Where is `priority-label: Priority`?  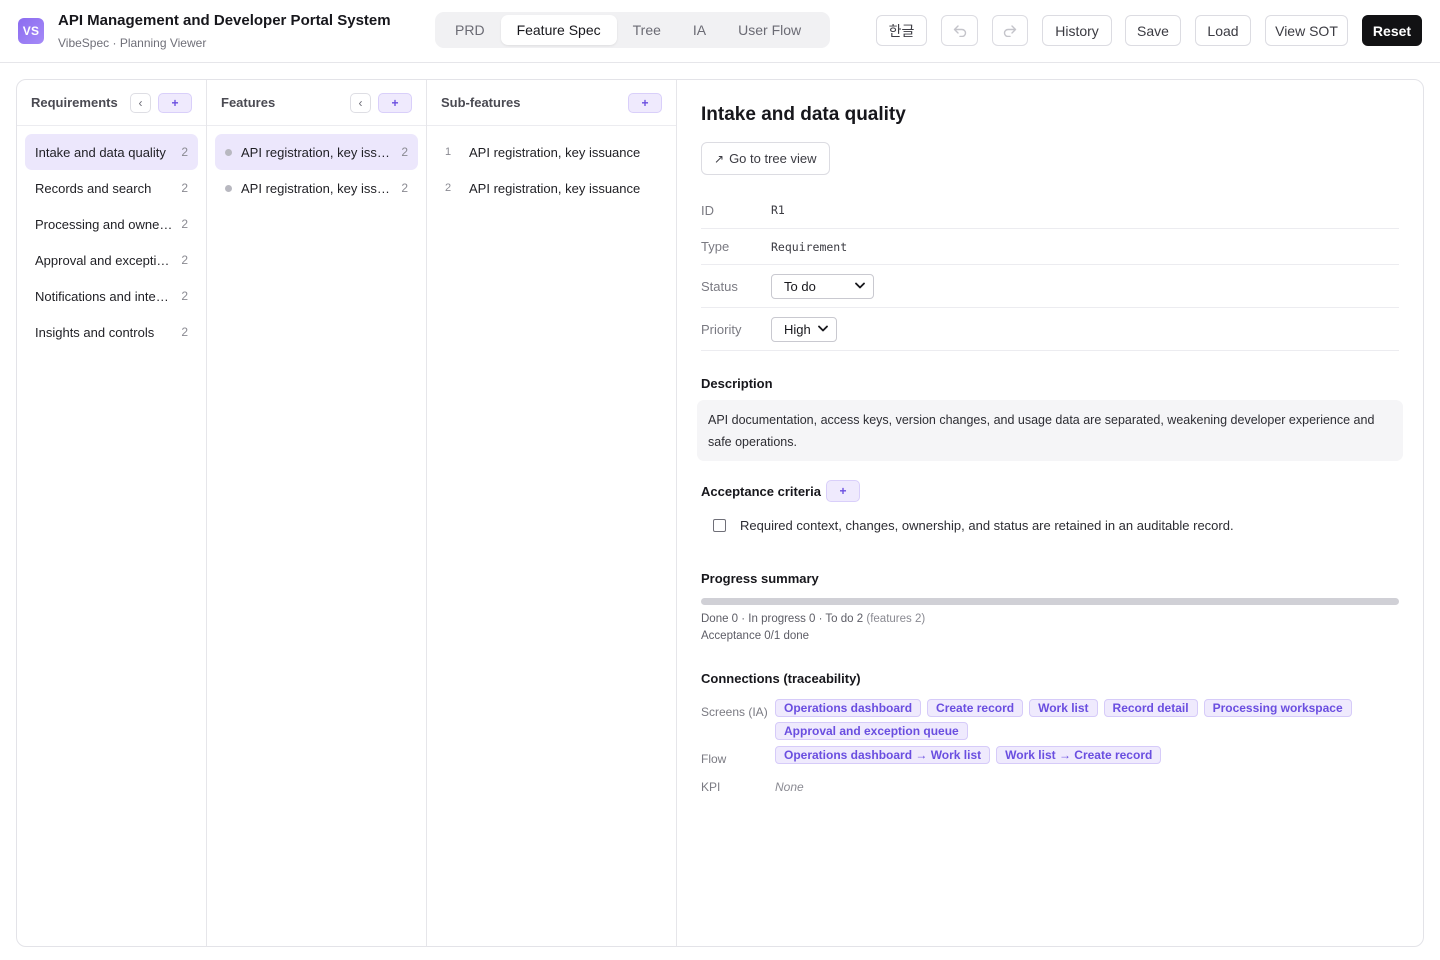
priority-label: Priority is located at coordinates (721, 329).